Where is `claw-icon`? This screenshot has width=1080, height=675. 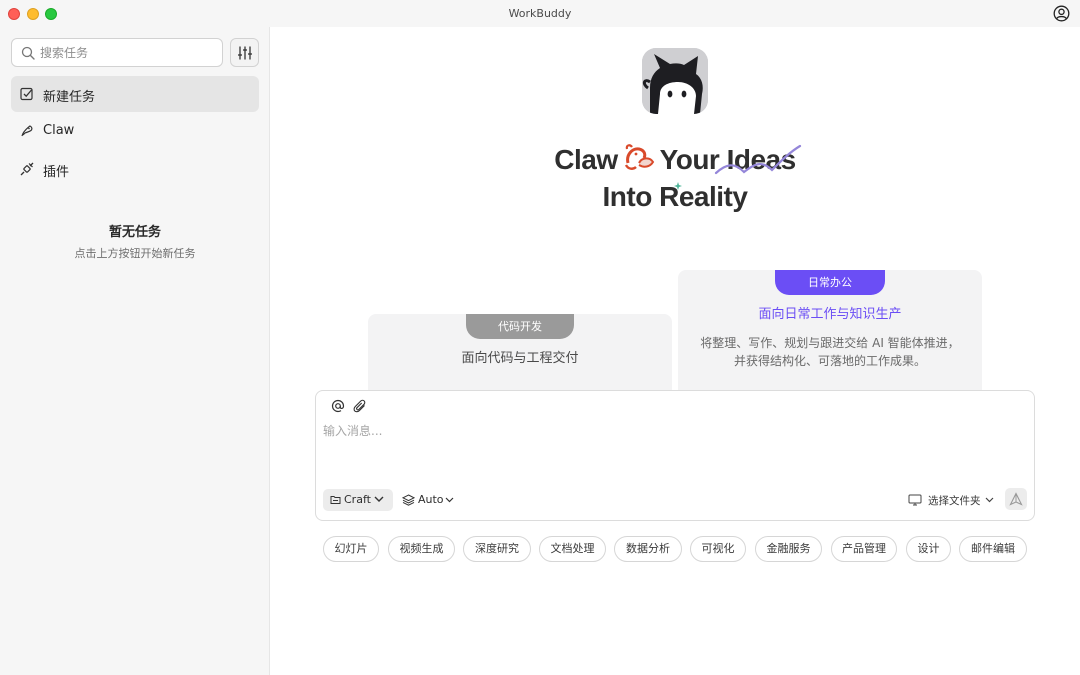
claw-icon is located at coordinates (27, 131).